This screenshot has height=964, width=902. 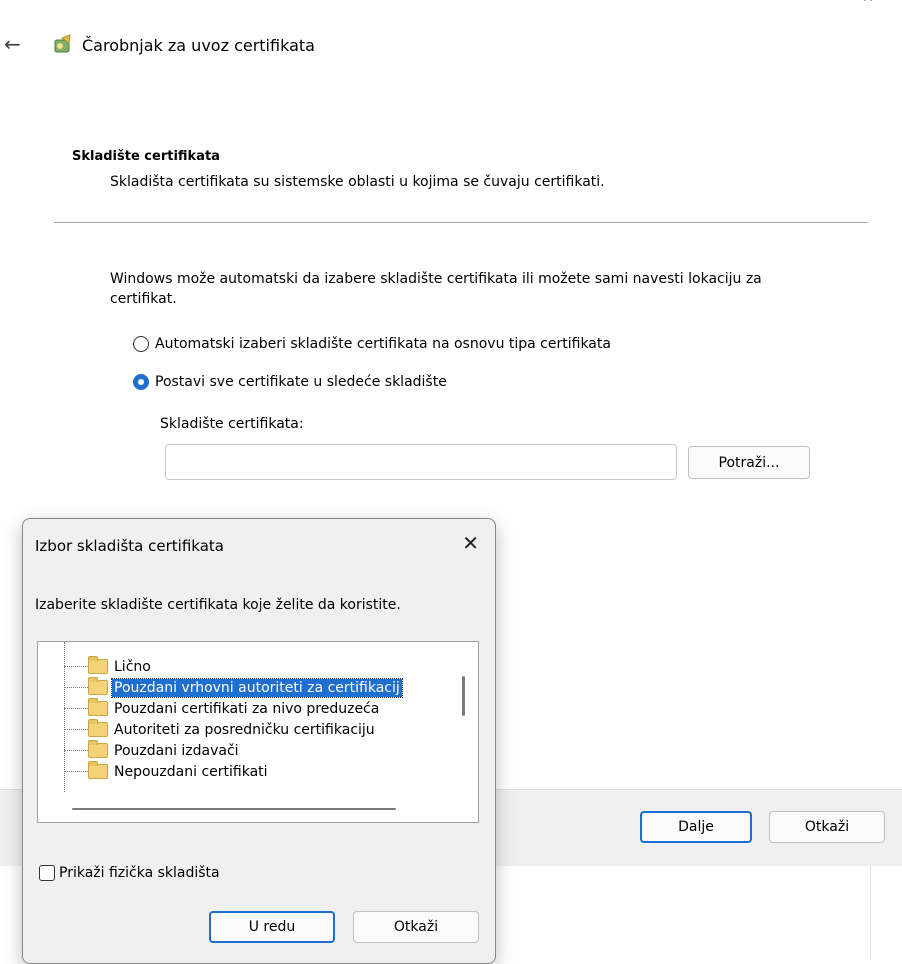 I want to click on wizard-title: Čarobnjak za uvoz certifikata, so click(x=198, y=45).